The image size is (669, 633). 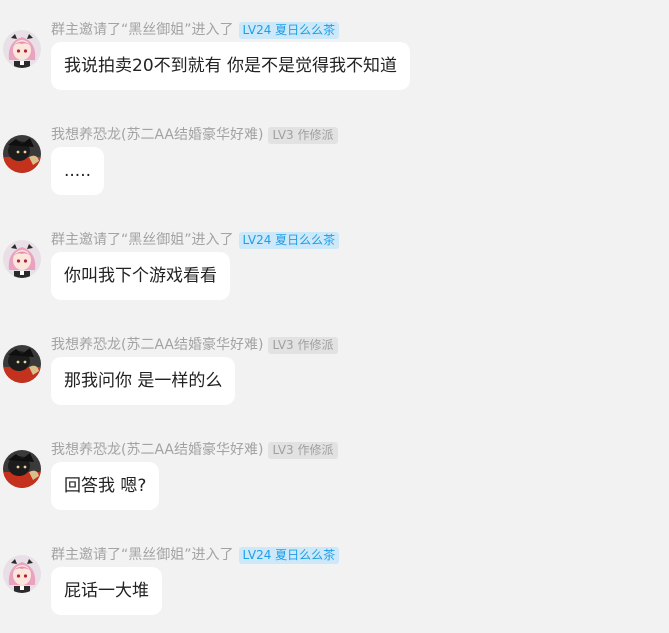 What do you see at coordinates (140, 276) in the screenshot?
I see `message-bubble: 你叫我下个游戏看看` at bounding box center [140, 276].